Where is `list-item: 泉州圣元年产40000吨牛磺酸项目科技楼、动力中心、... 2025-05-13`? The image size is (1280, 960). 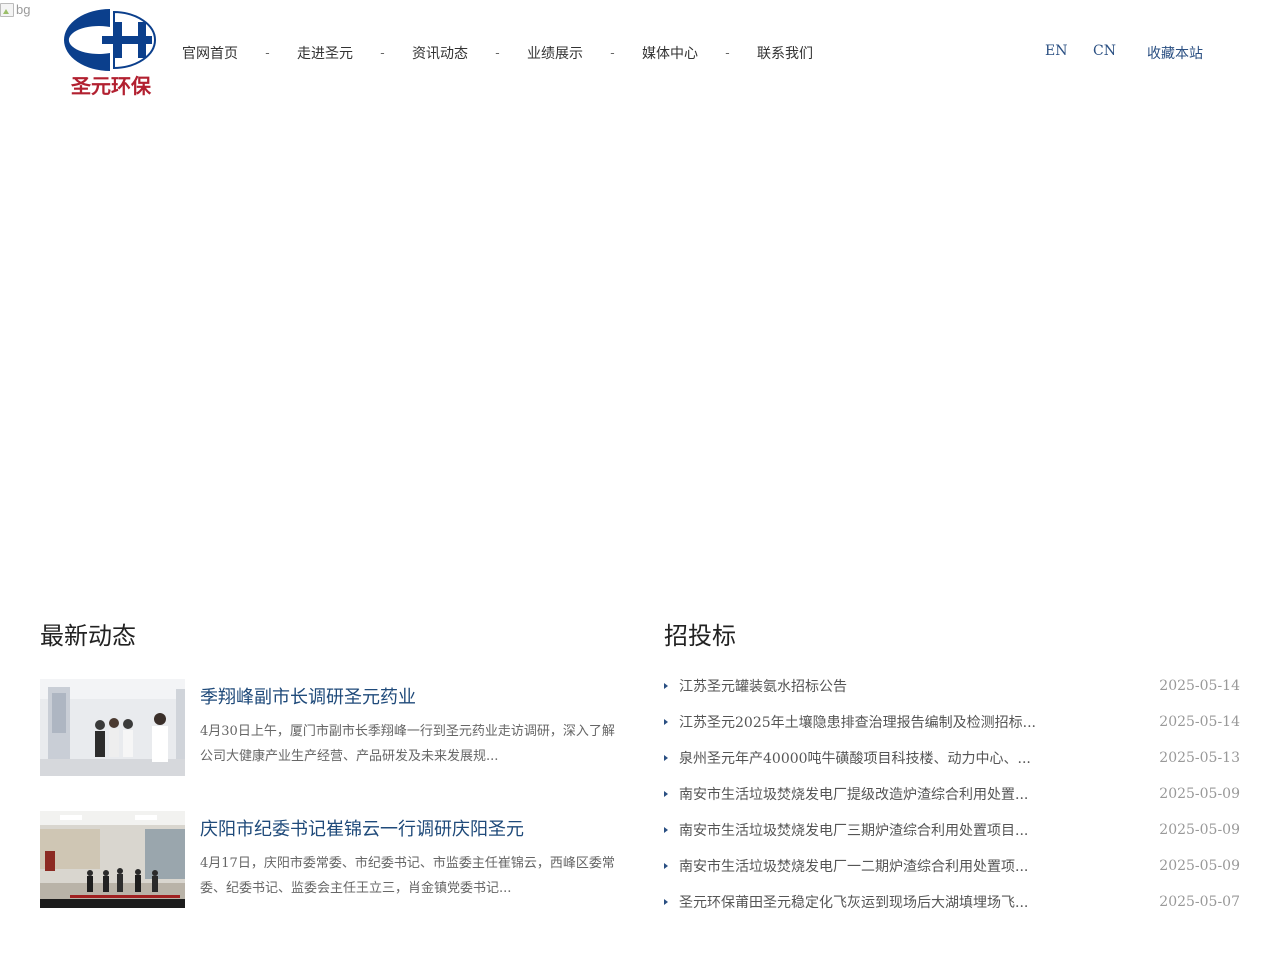
list-item: 泉州圣元年产40000吨牛磺酸项目科技楼、动力中心、... 2025-05-13 is located at coordinates (952, 758).